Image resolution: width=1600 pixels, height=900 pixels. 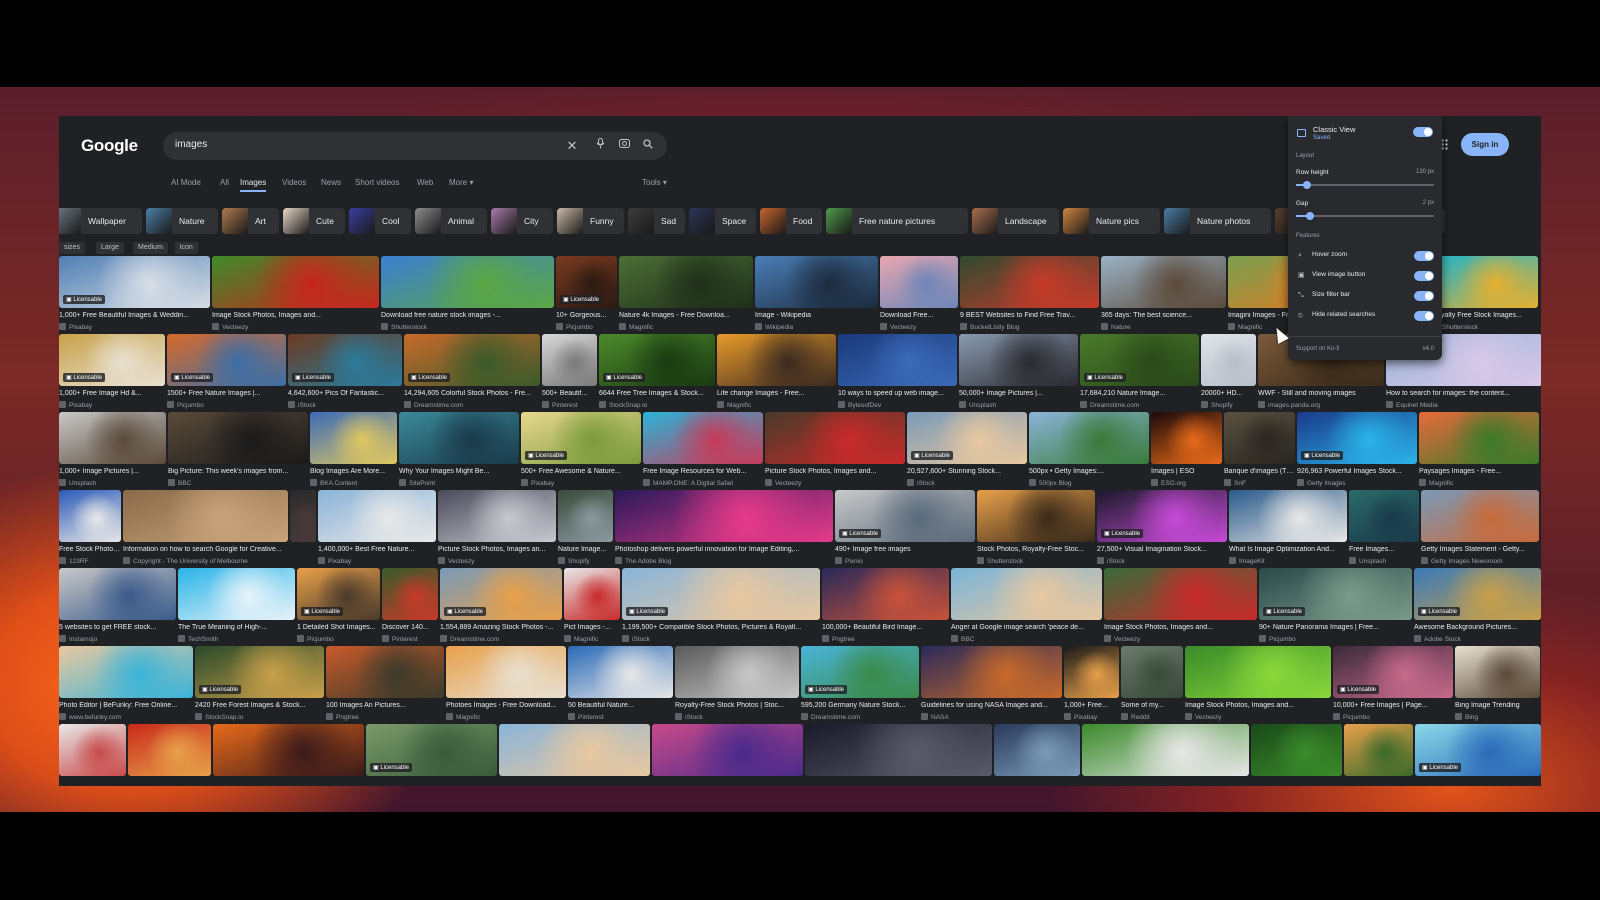 I want to click on gap-slider, so click(x=1365, y=216).